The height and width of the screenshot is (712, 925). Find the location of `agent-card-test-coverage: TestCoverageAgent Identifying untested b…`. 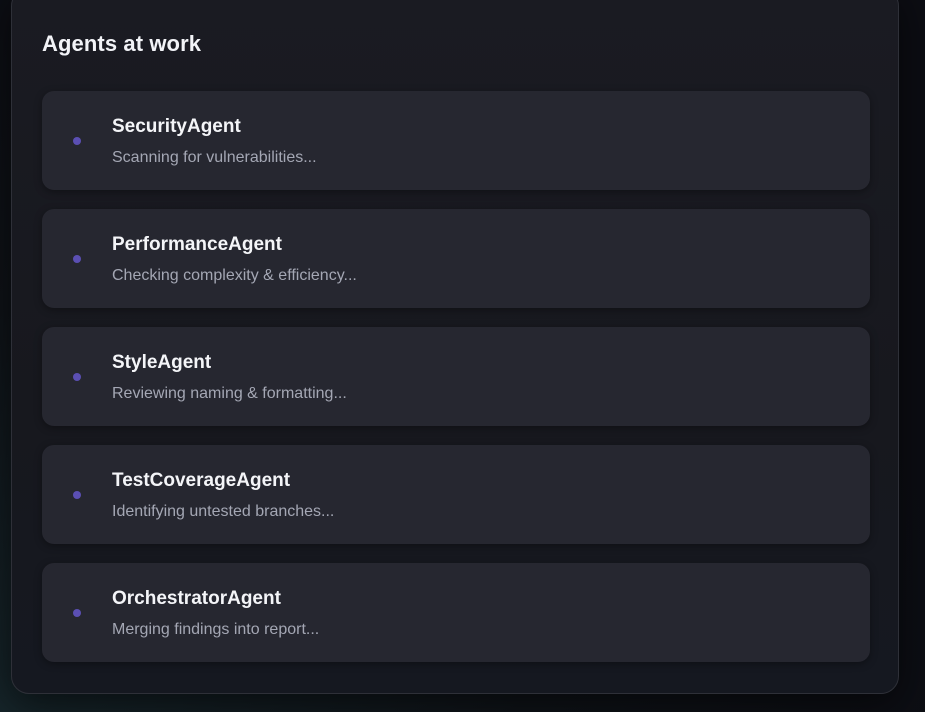

agent-card-test-coverage: TestCoverageAgent Identifying untested b… is located at coordinates (456, 494).